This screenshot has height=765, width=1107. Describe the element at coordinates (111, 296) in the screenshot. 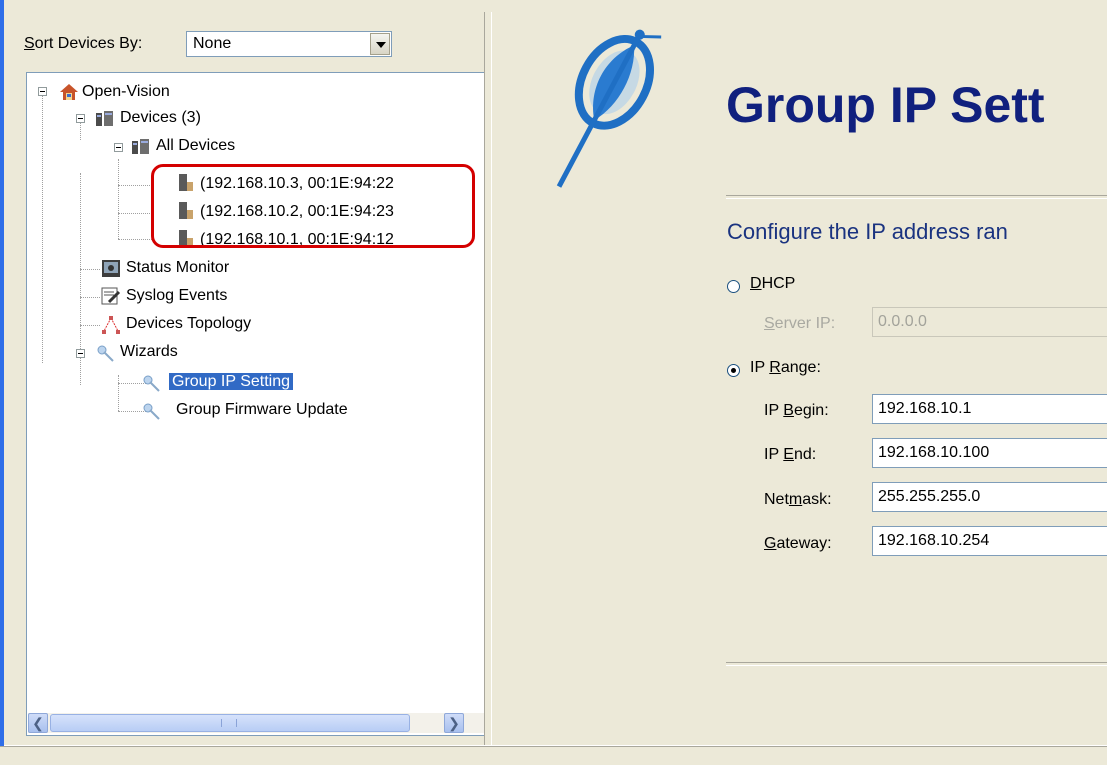

I see `syslog-icon` at that location.